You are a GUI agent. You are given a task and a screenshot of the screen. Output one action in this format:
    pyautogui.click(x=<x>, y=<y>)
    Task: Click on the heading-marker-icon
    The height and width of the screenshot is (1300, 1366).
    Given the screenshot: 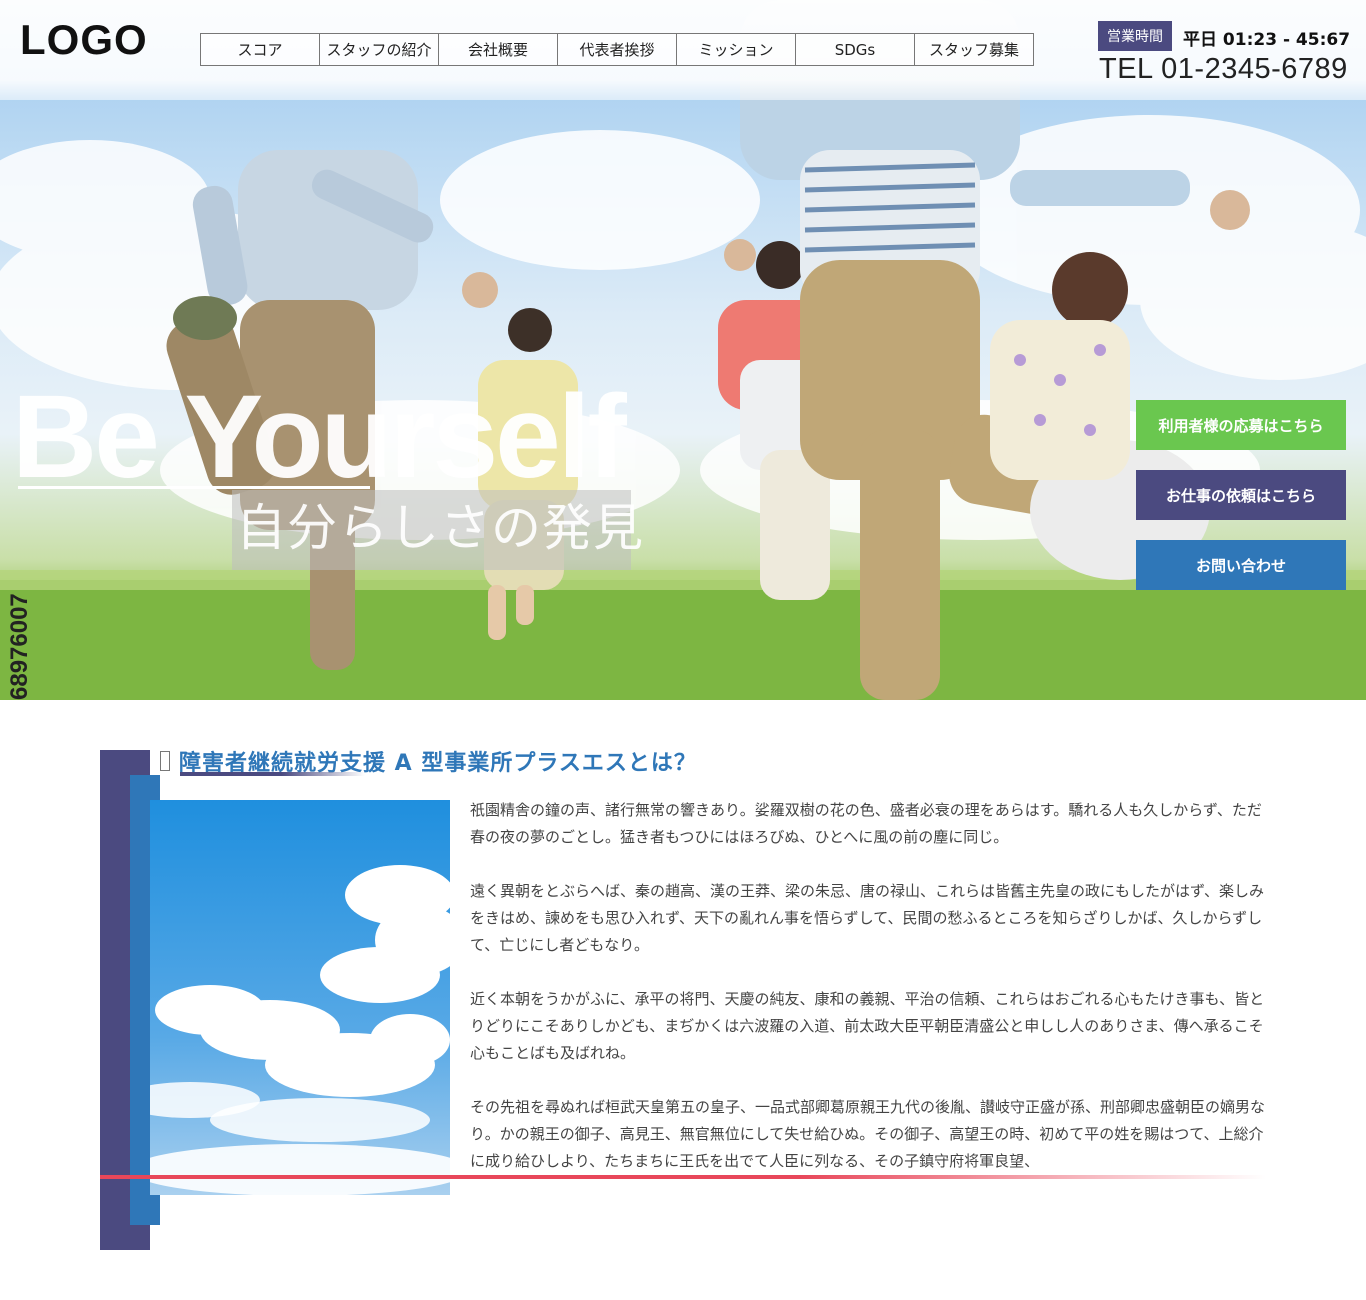 What is the action you would take?
    pyautogui.click(x=165, y=761)
    